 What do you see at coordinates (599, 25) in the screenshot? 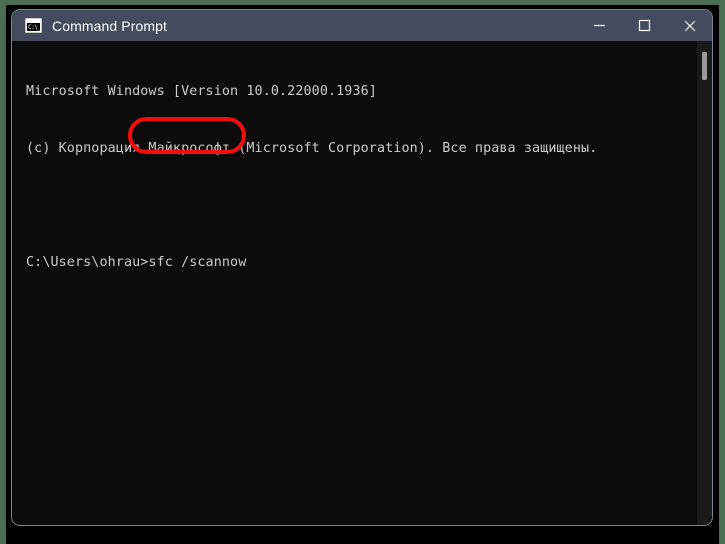
I see `minimize-button` at bounding box center [599, 25].